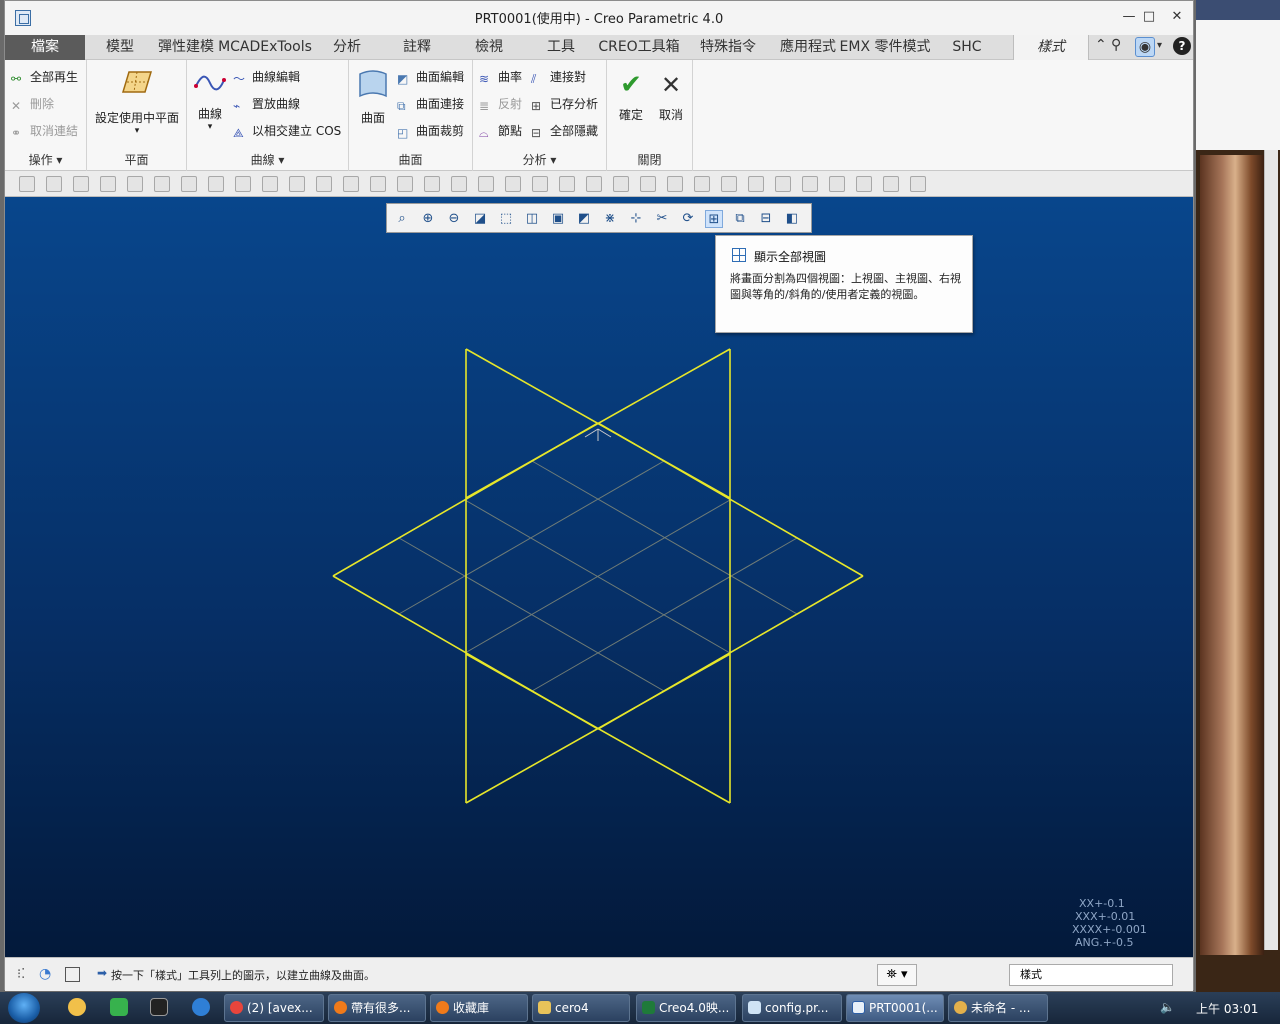 This screenshot has width=1280, height=1024. I want to click on browser-toggle-icon: ◔, so click(45, 974).